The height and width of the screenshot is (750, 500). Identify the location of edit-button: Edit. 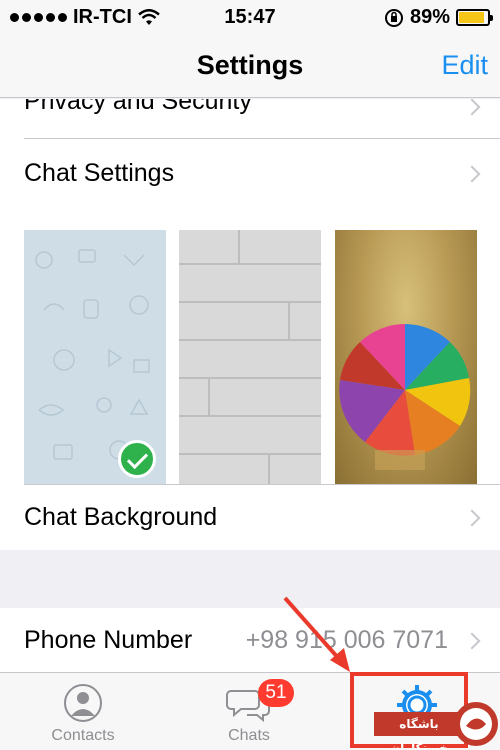
(464, 65).